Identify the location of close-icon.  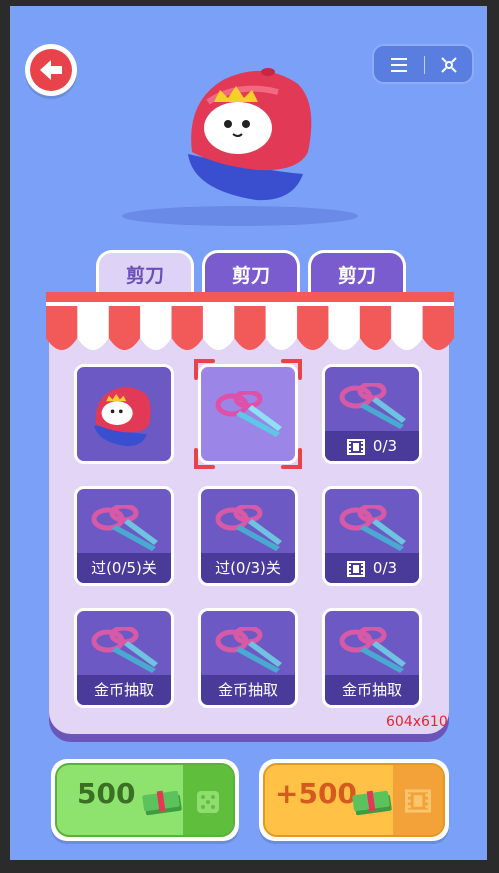
(449, 65).